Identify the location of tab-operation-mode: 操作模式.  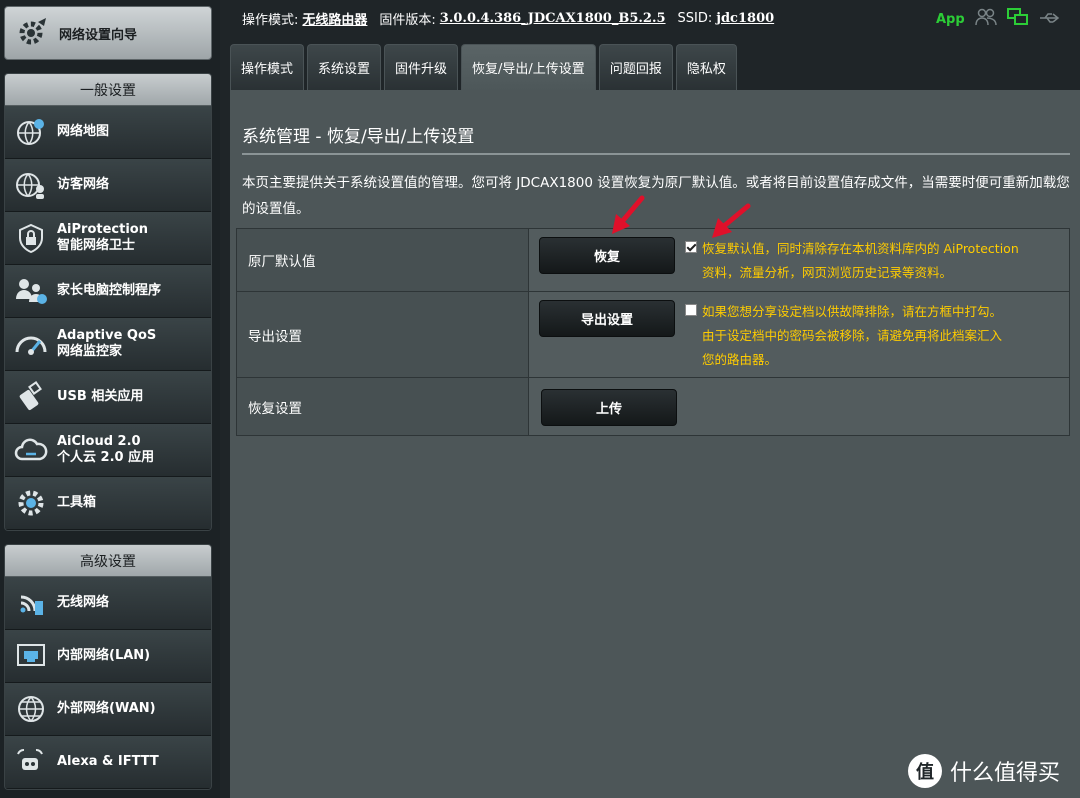
(267, 67).